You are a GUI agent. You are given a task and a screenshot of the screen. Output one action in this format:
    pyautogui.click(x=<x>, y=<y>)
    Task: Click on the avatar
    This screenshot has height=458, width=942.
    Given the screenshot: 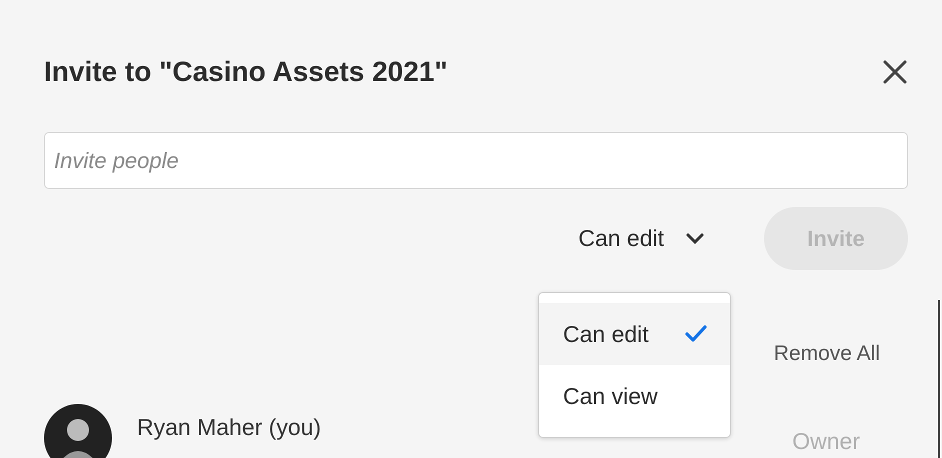 What is the action you would take?
    pyautogui.click(x=78, y=431)
    